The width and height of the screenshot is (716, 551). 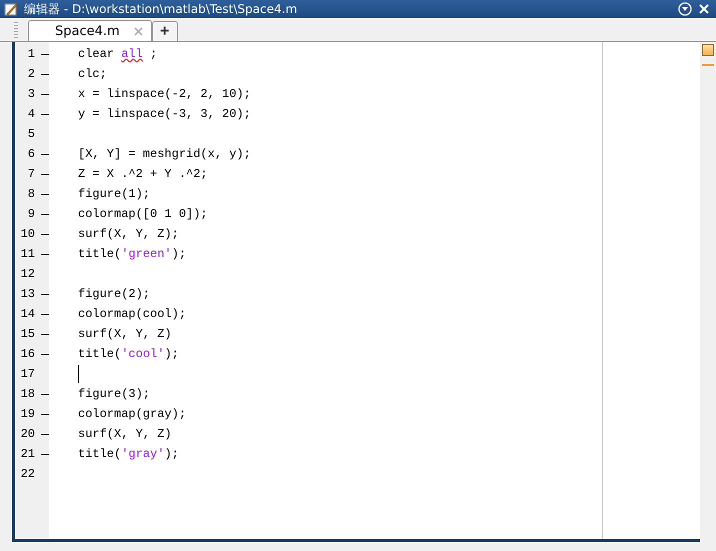 What do you see at coordinates (27, 474) in the screenshot?
I see `line-number: 22` at bounding box center [27, 474].